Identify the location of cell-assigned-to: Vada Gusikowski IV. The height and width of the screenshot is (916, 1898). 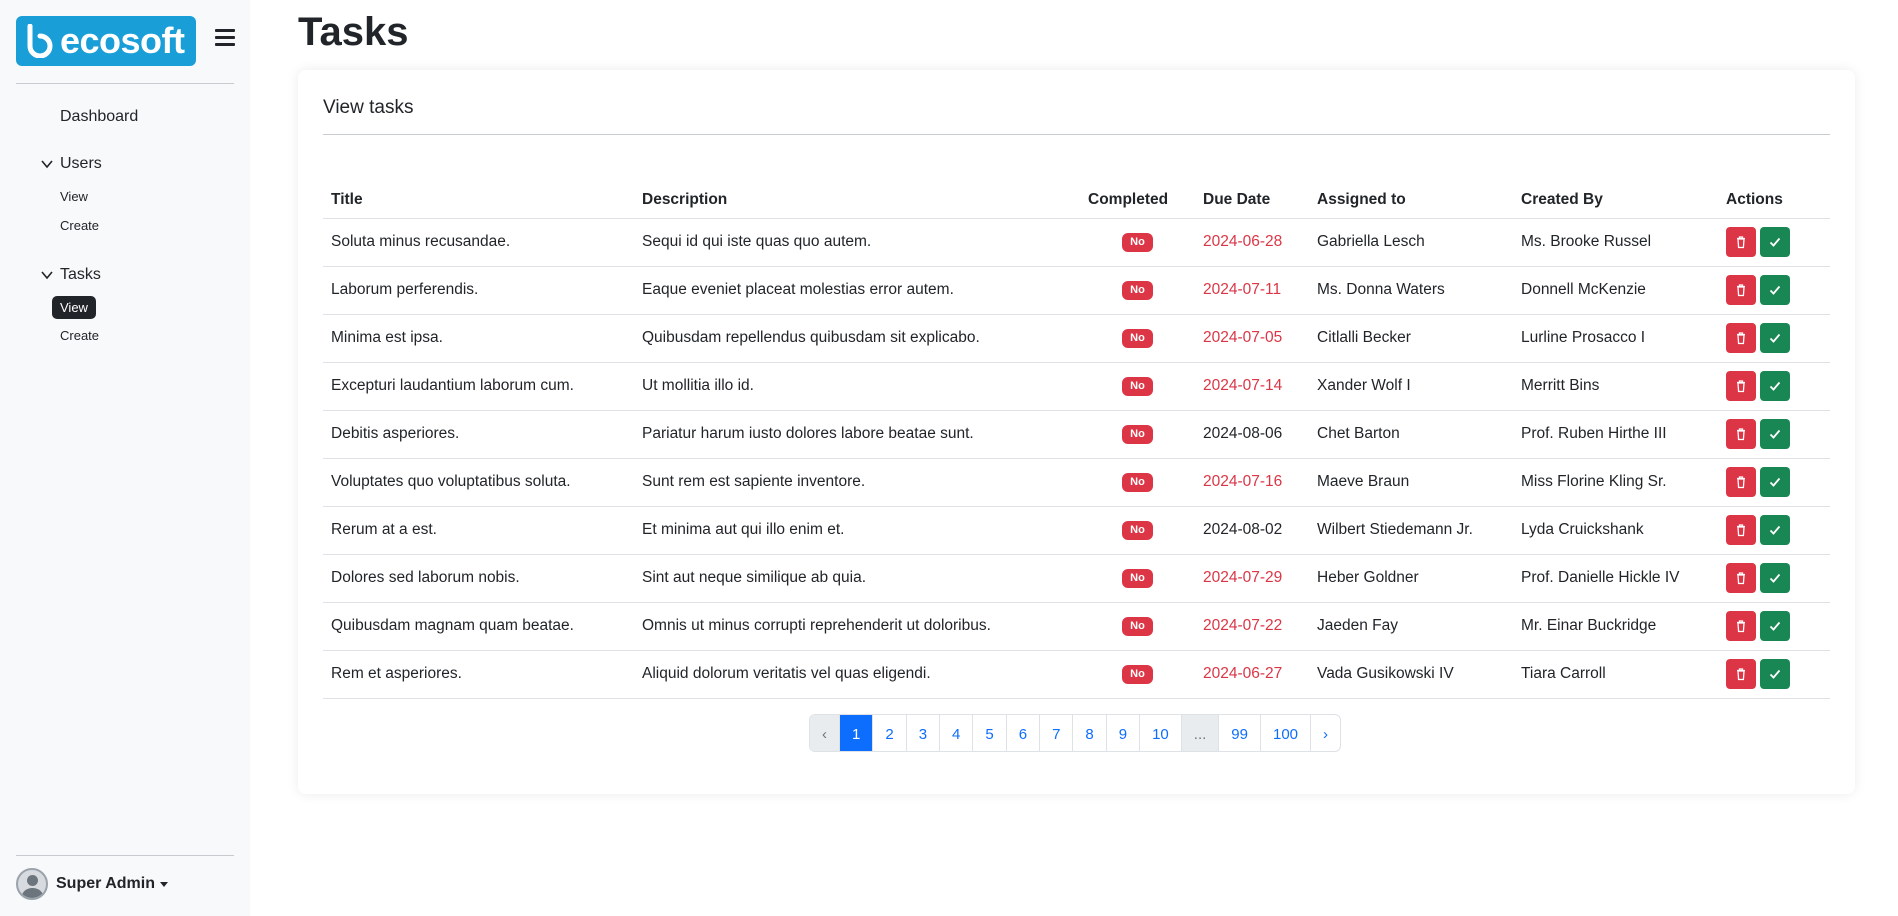
(1411, 674).